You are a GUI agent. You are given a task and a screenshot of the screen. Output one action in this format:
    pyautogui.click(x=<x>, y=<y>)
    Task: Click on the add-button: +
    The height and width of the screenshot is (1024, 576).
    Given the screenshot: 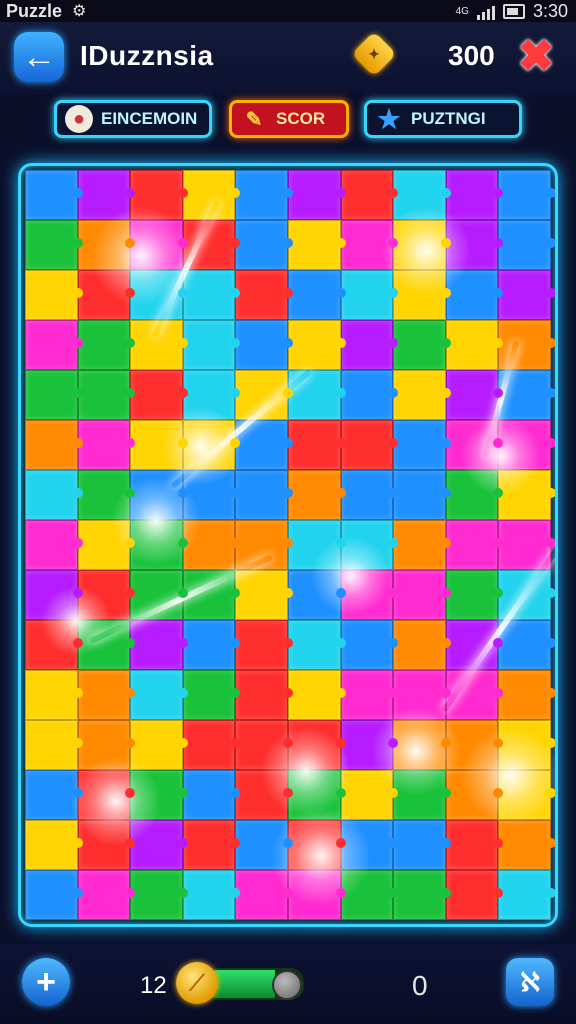 What is the action you would take?
    pyautogui.click(x=46, y=982)
    